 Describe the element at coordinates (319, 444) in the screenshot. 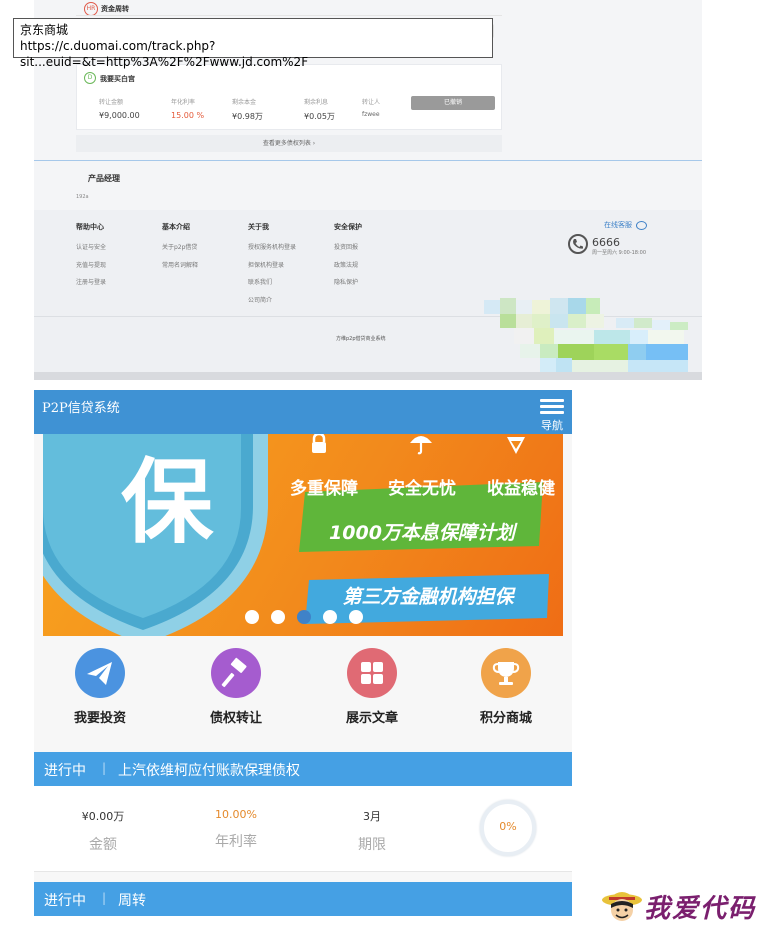

I see `lock-icon` at that location.